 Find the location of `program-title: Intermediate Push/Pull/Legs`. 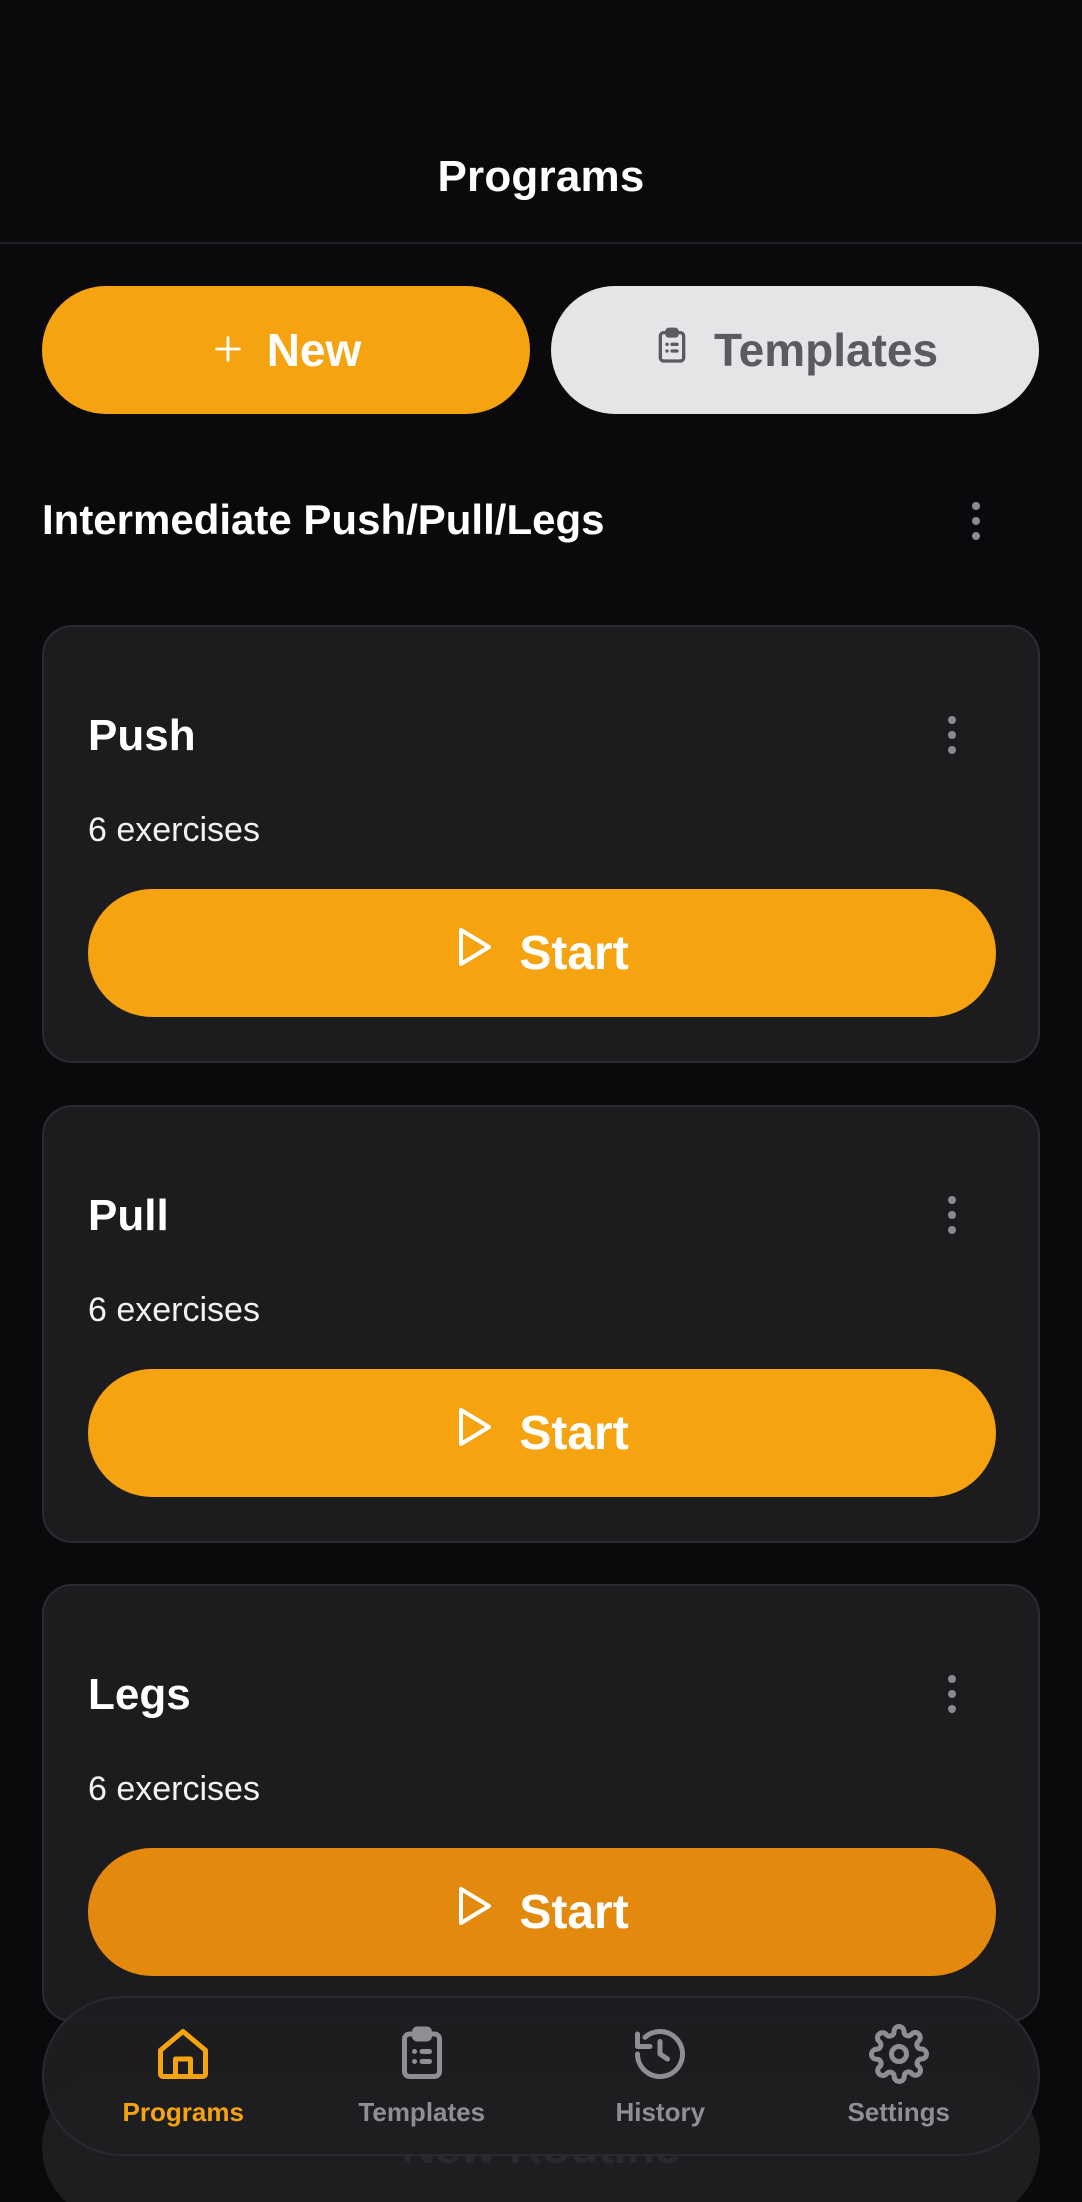

program-title: Intermediate Push/Pull/Legs is located at coordinates (323, 519).